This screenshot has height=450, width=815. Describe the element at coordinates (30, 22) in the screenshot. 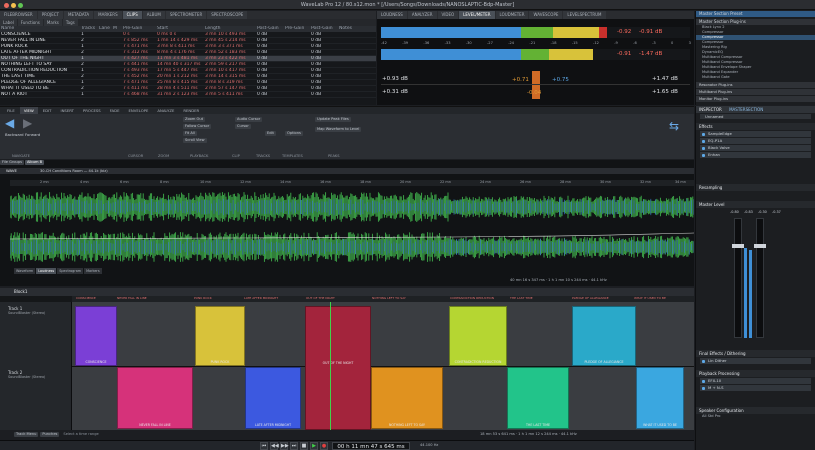

I see `functions-menu: Functions` at that location.